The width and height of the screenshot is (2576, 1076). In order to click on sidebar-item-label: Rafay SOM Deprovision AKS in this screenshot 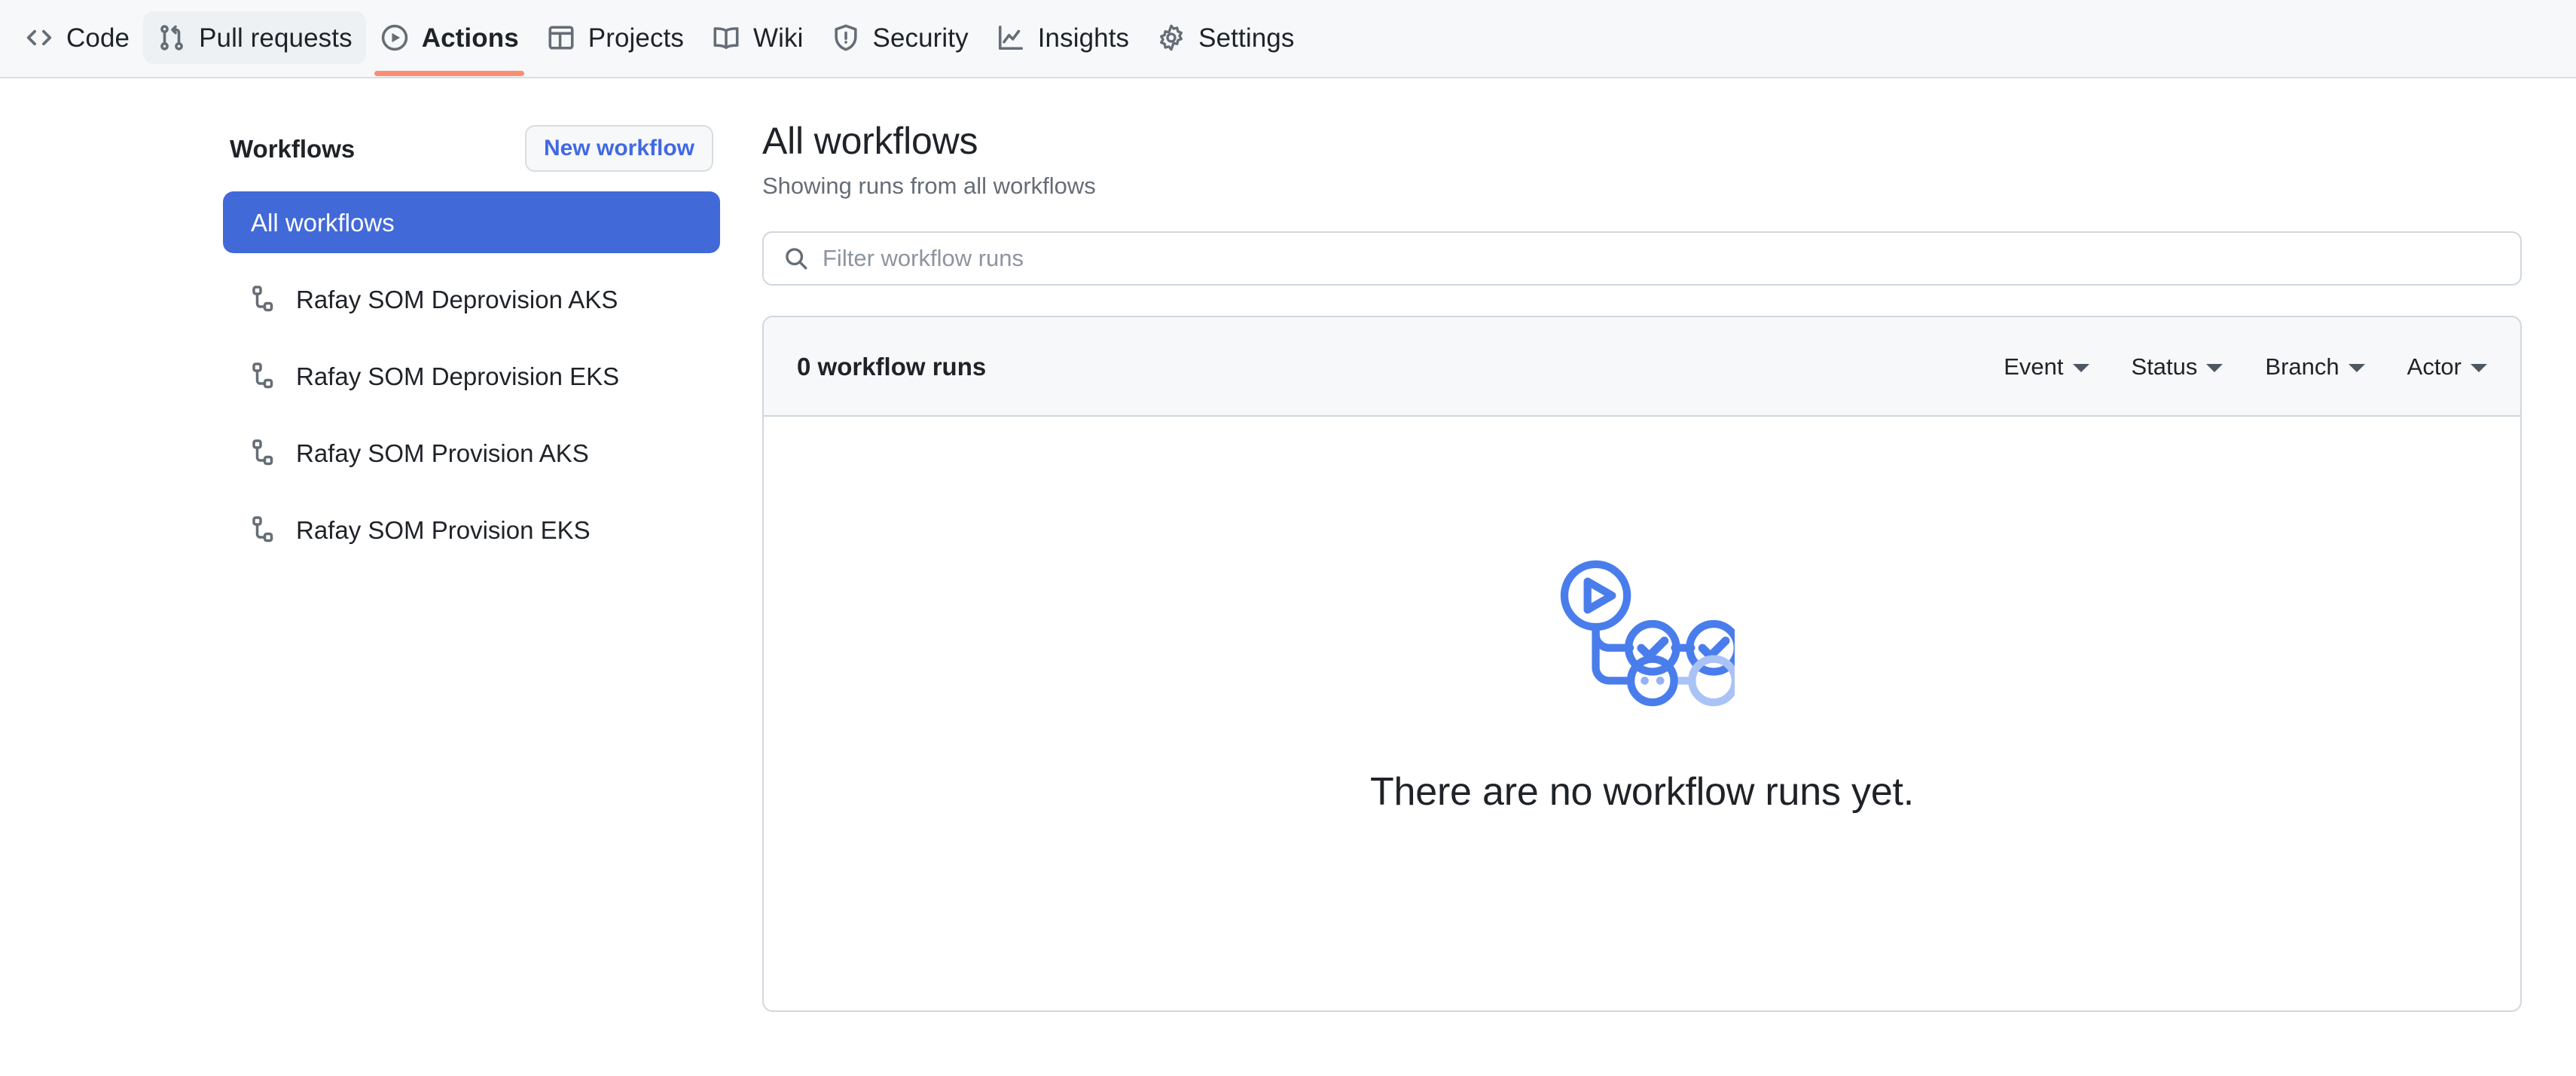, I will do `click(457, 299)`.